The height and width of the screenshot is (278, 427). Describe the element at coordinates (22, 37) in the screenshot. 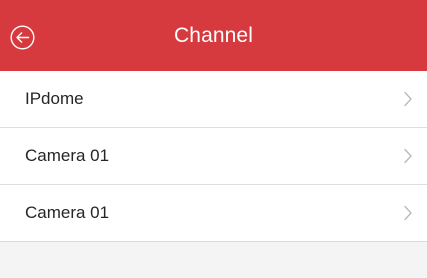

I see `back-button` at that location.